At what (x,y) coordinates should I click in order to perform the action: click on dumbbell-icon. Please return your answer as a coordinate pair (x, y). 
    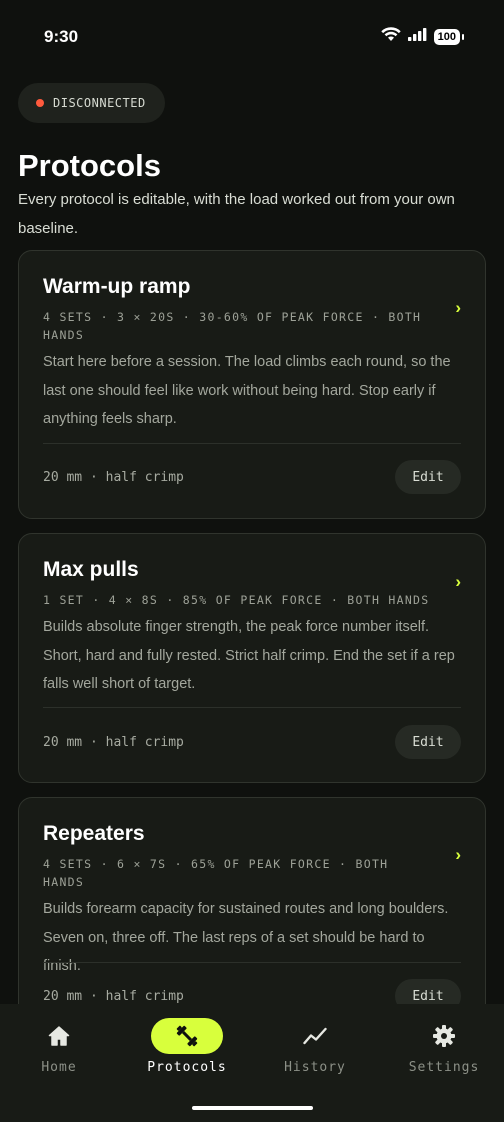
    Looking at the image, I should click on (187, 1036).